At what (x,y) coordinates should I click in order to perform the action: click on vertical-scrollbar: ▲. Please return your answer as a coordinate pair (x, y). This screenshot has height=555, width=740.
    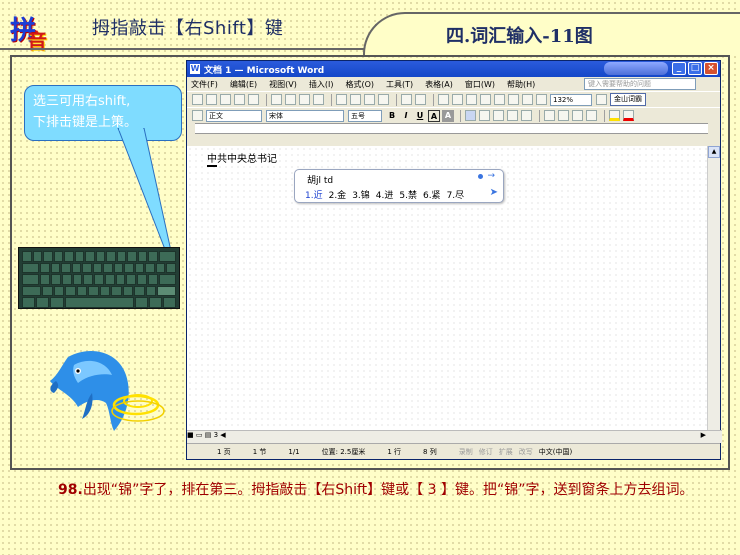
    Looking at the image, I should click on (713, 288).